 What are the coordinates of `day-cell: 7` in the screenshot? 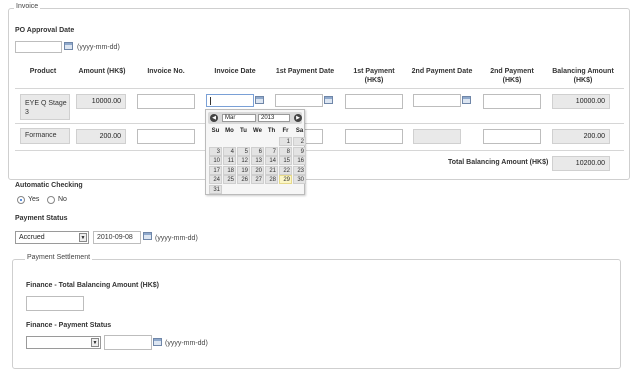 It's located at (271, 151).